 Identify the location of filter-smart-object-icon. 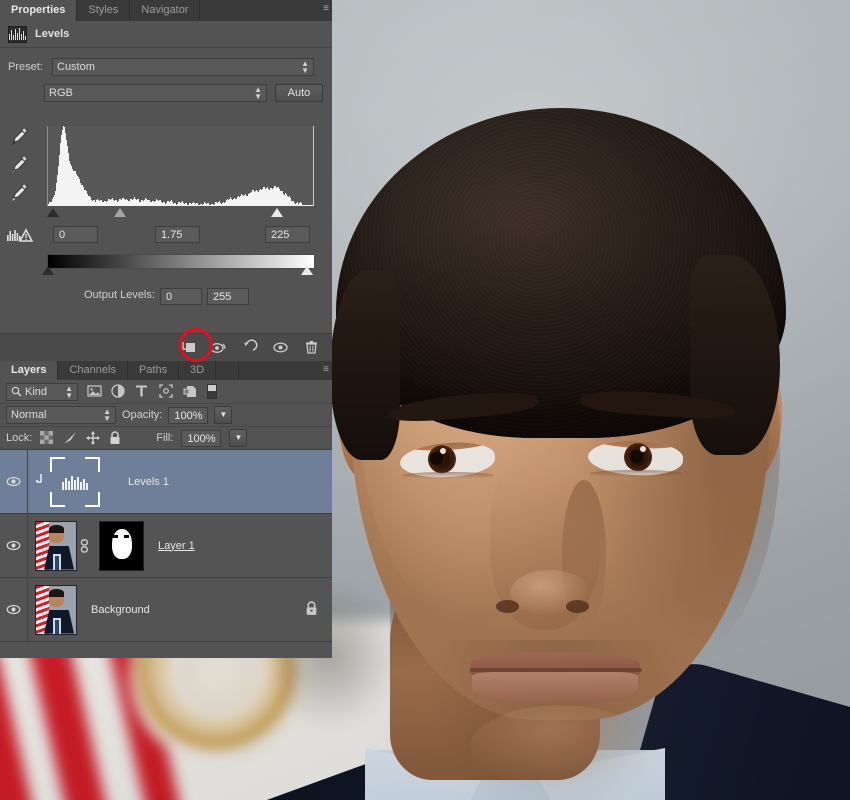
(190, 391).